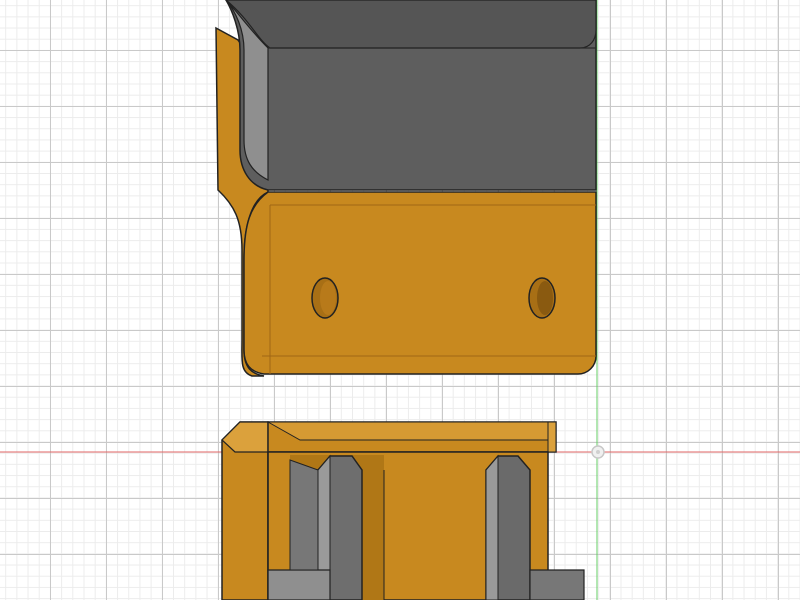  Describe the element at coordinates (328, 298) in the screenshot. I see `mounting-hole-left-inner` at that location.